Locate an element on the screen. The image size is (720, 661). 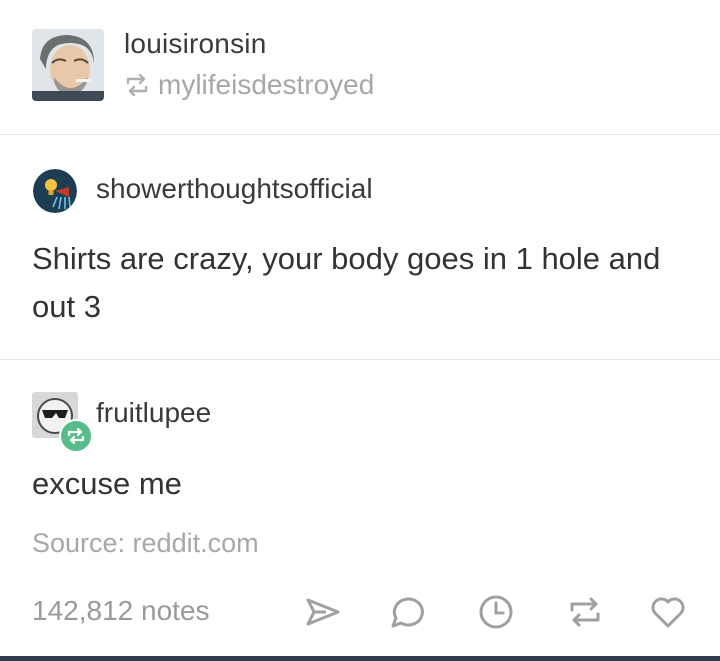
reblogged-from: mylifeisdestroyed is located at coordinates (249, 85).